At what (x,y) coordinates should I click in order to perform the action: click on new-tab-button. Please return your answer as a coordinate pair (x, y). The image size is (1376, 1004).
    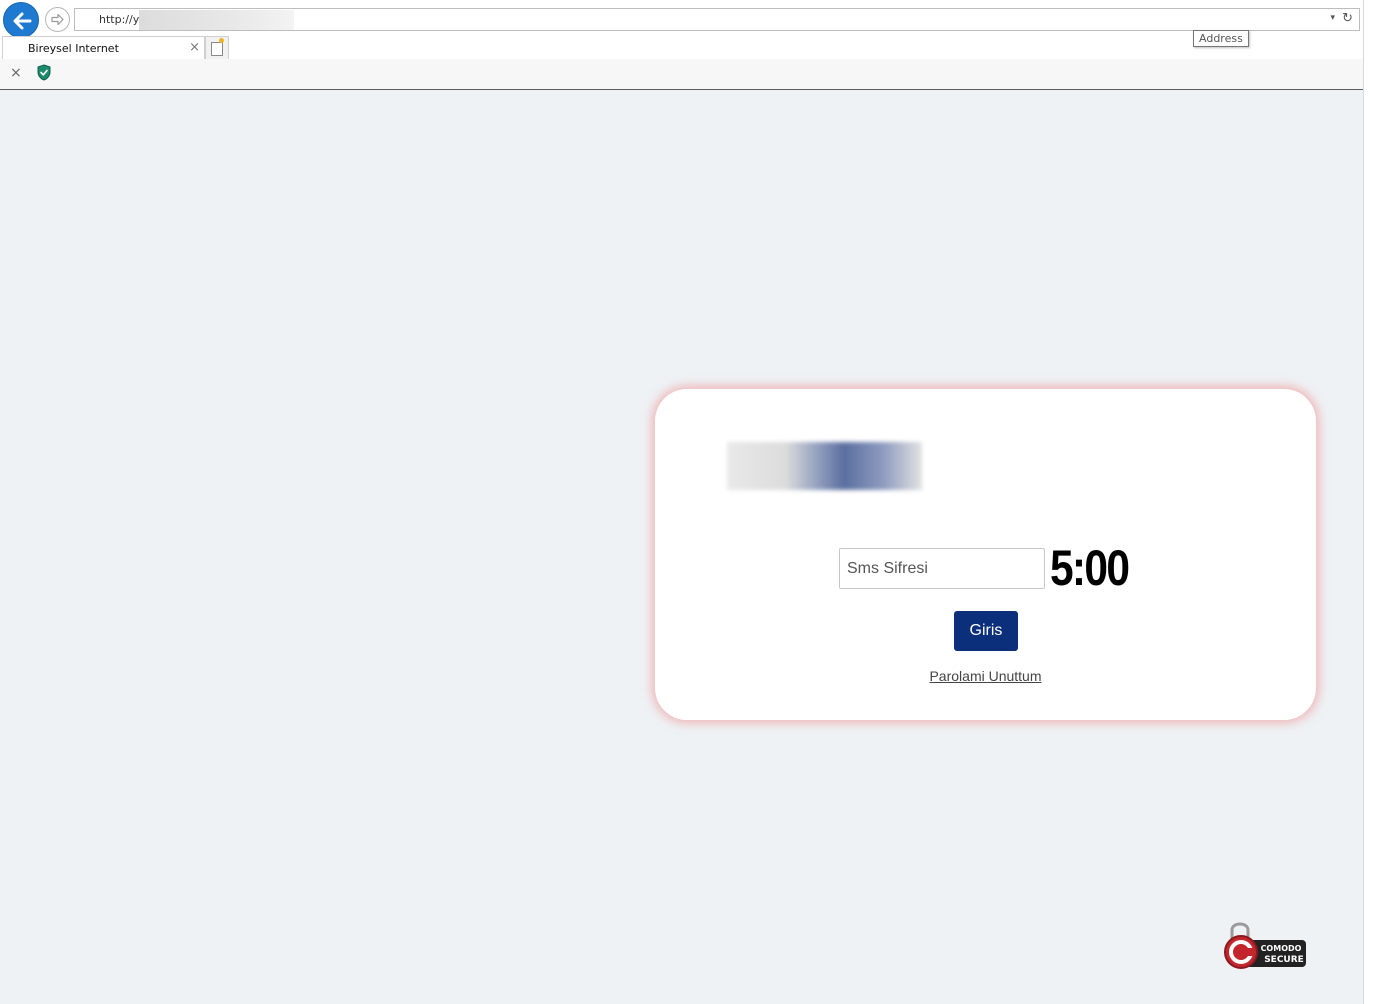
    Looking at the image, I should click on (217, 47).